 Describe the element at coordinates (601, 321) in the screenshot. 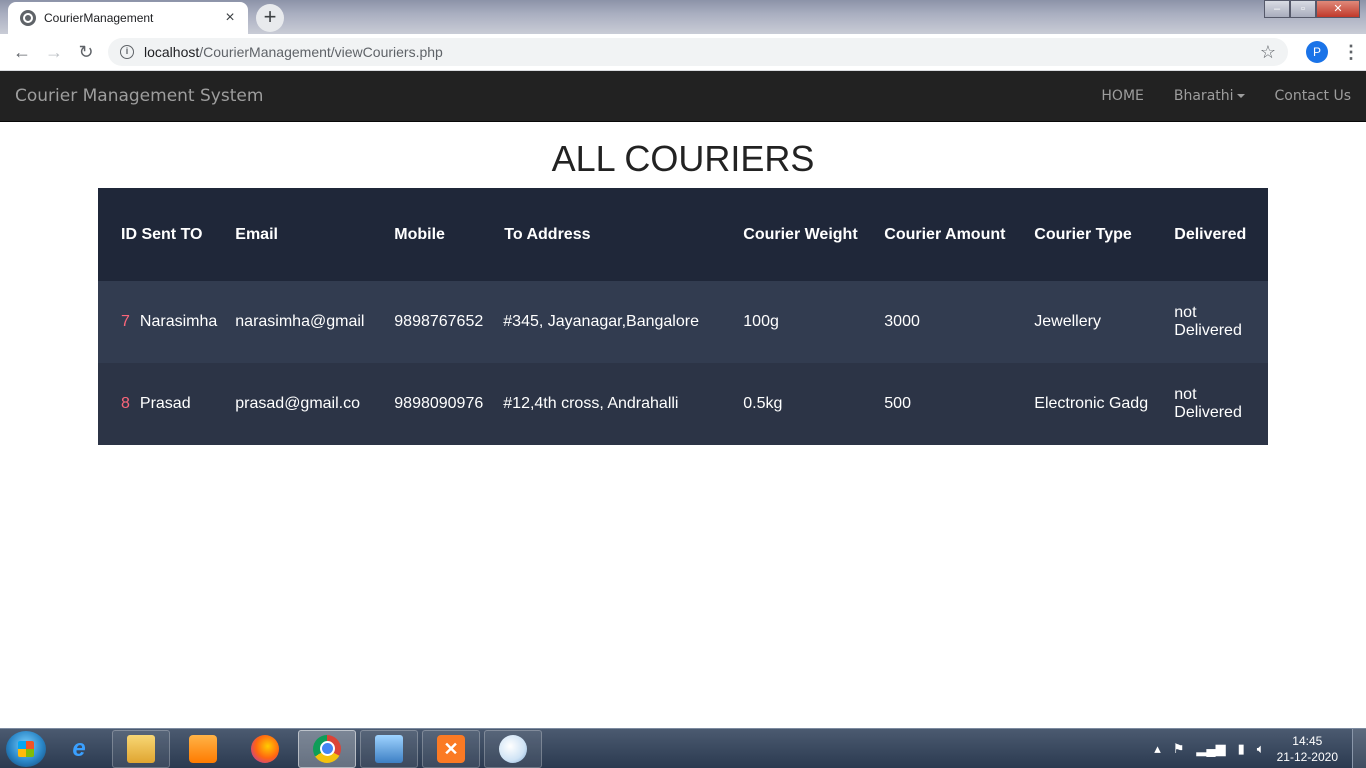

I see `cell-address: #345, Jayanagar,Bangalore` at that location.